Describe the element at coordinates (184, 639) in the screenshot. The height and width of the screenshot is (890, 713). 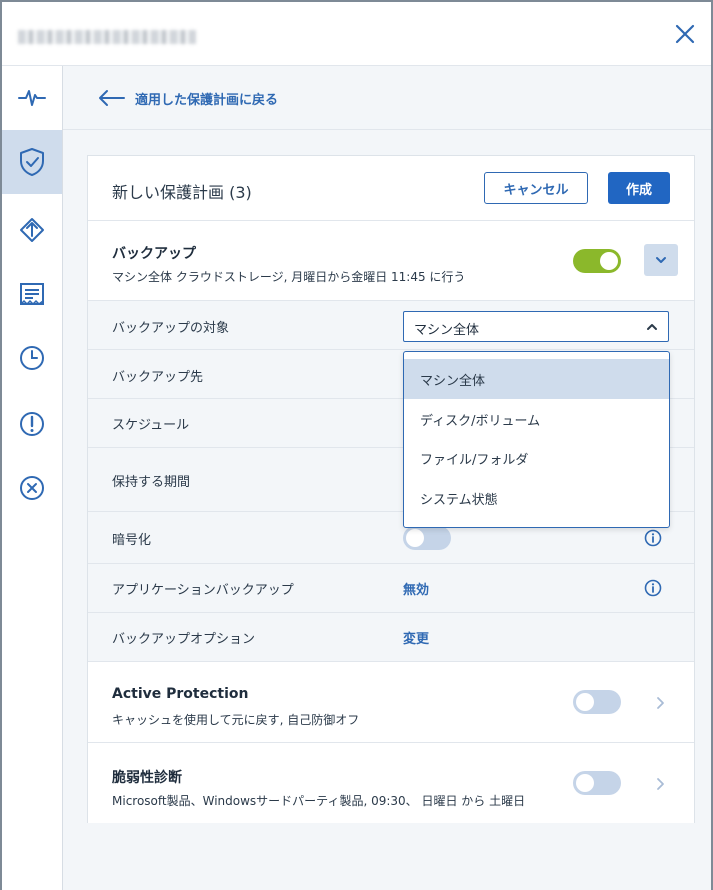
I see `backup-options-label: バックアップオプション` at that location.